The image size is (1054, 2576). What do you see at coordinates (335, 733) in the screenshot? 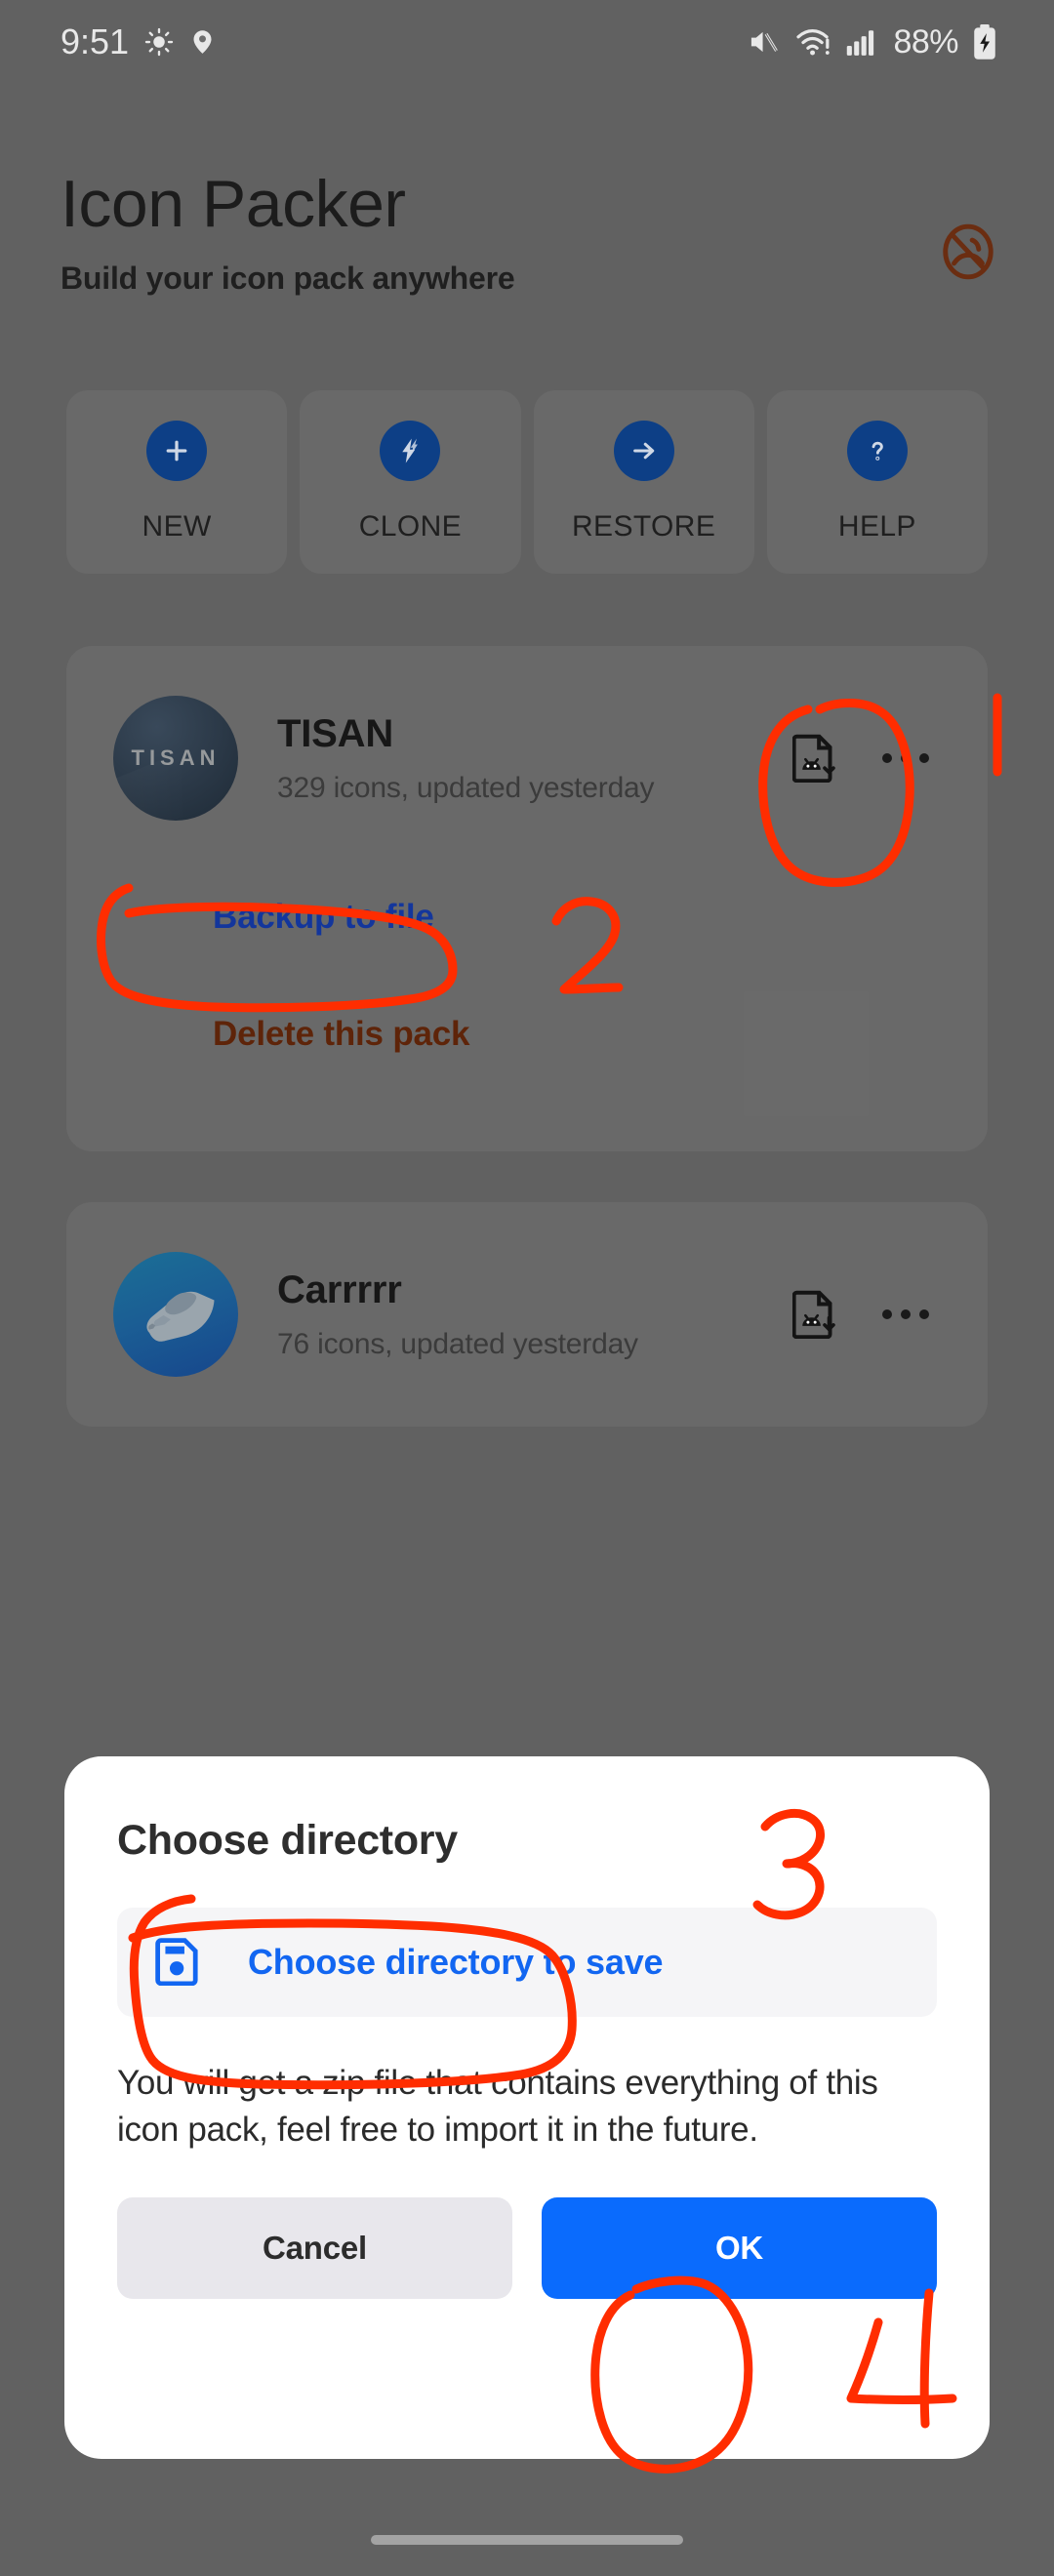
I see `pack-name: TISAN` at bounding box center [335, 733].